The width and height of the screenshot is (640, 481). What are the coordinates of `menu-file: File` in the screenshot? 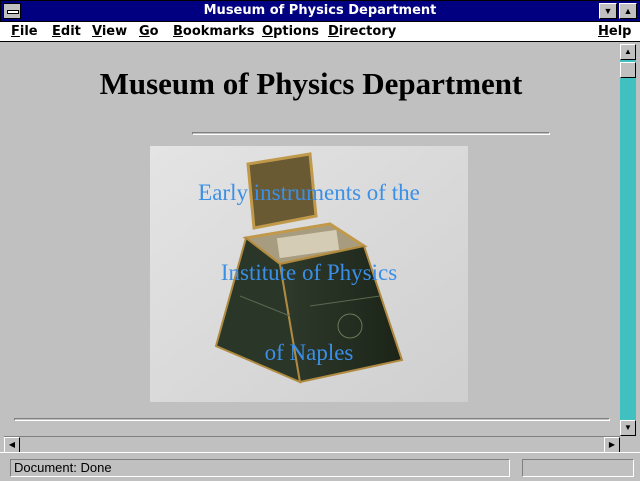 It's located at (24, 31).